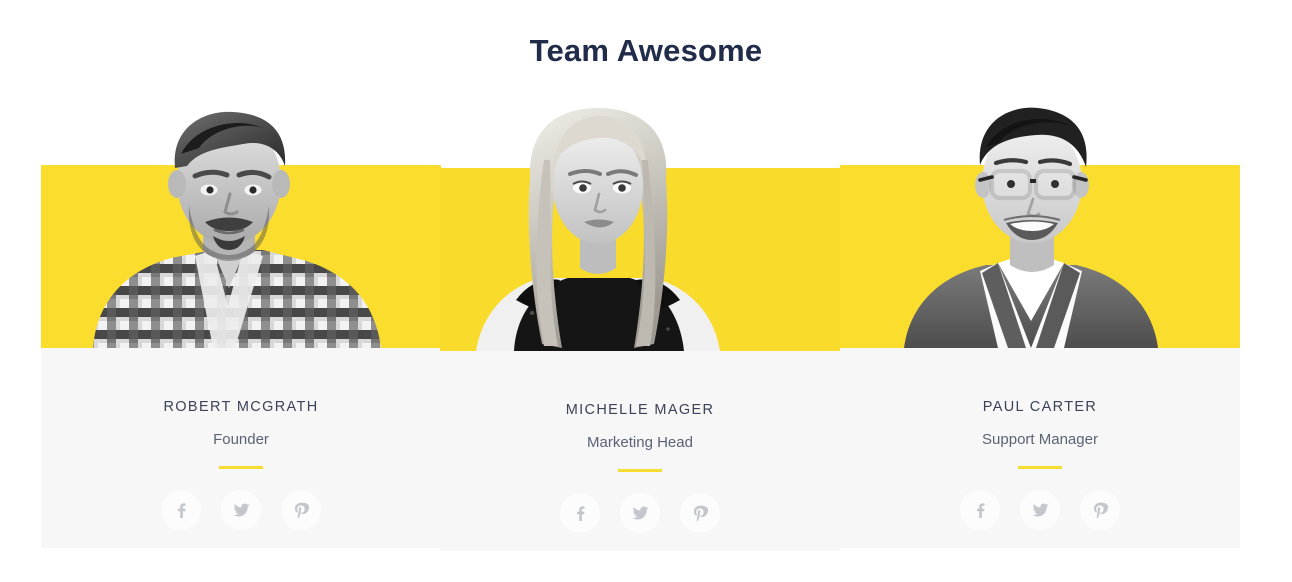 The image size is (1292, 582). What do you see at coordinates (646, 50) in the screenshot?
I see `page-title: Team Awesome` at bounding box center [646, 50].